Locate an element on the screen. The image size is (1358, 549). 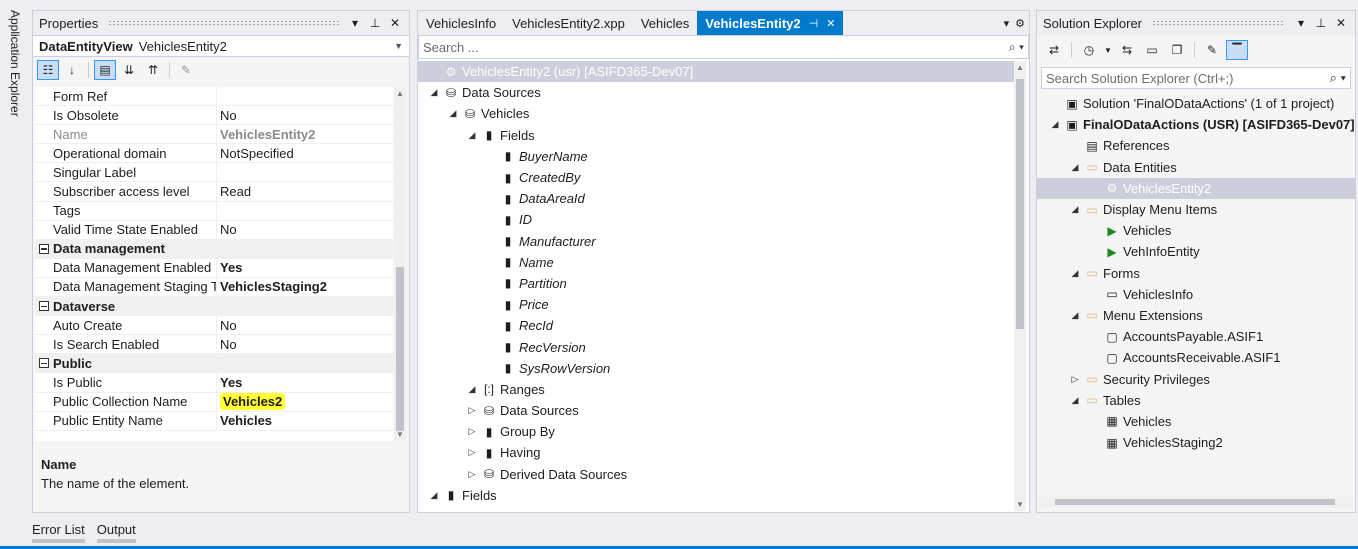
solution-search: Search Solution Explorer (Ctrl+;) ⌕ ▾ is located at coordinates (1196, 78).